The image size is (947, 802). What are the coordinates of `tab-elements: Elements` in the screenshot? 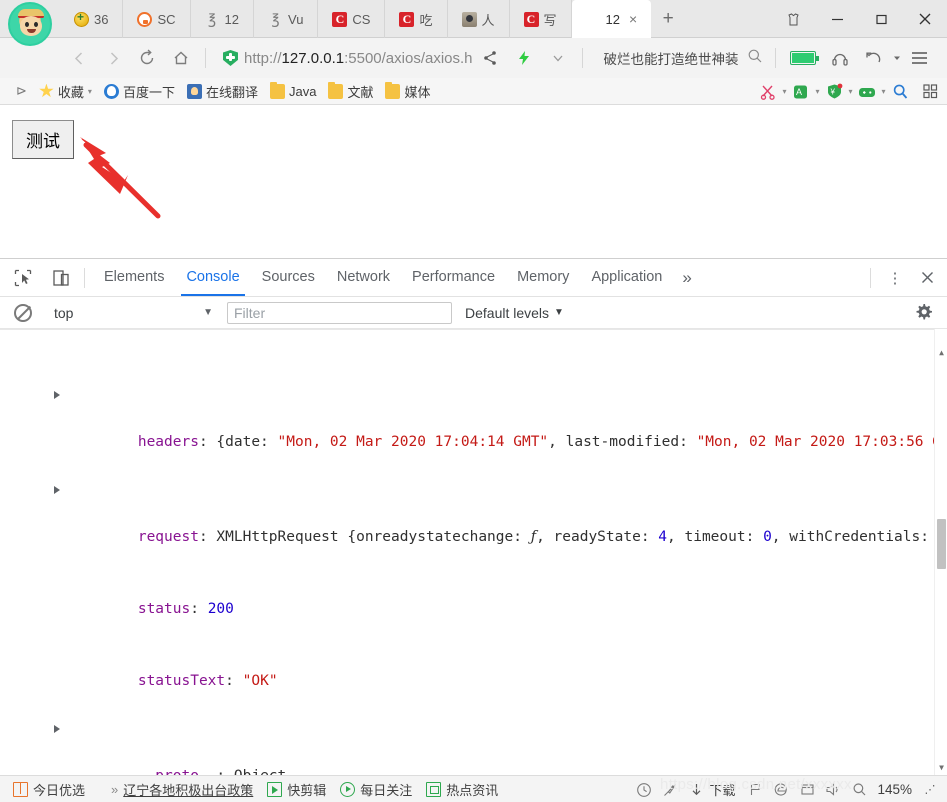 It's located at (134, 277).